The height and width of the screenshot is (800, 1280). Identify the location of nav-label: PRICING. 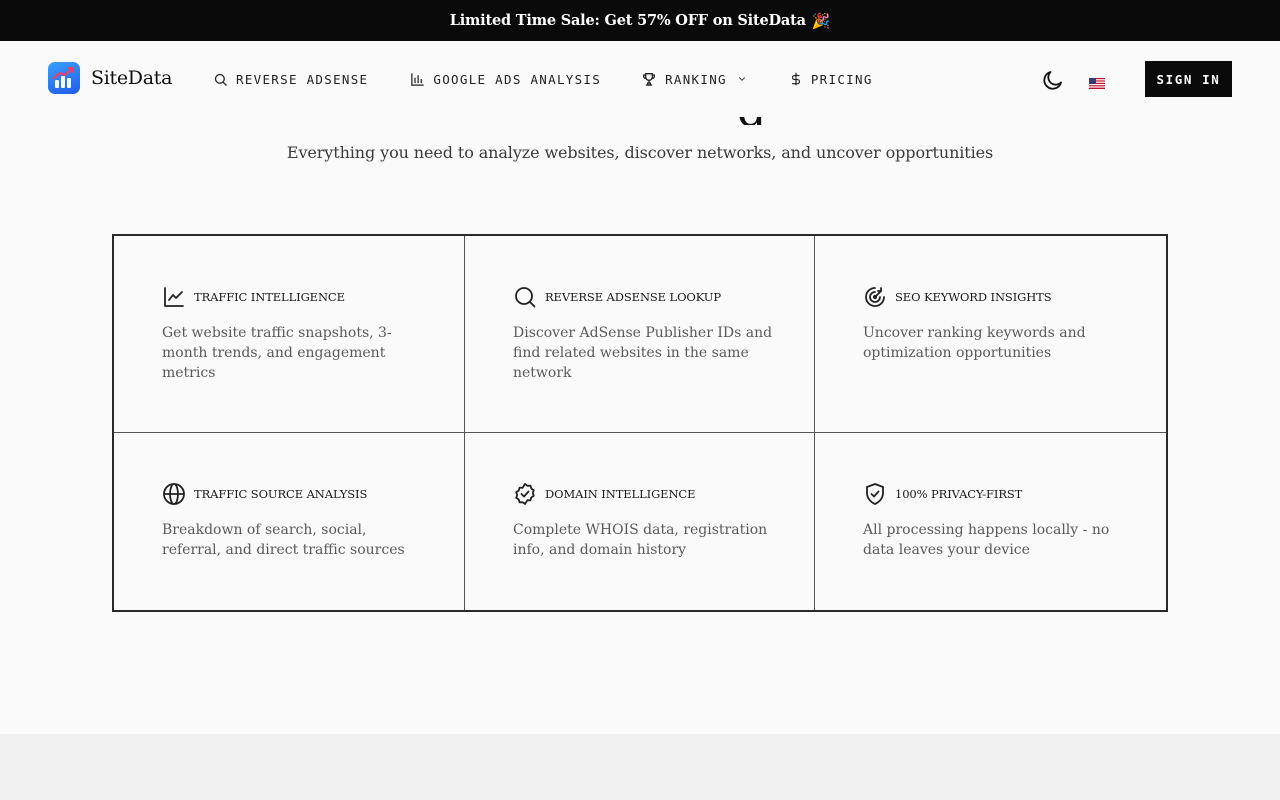
(841, 79).